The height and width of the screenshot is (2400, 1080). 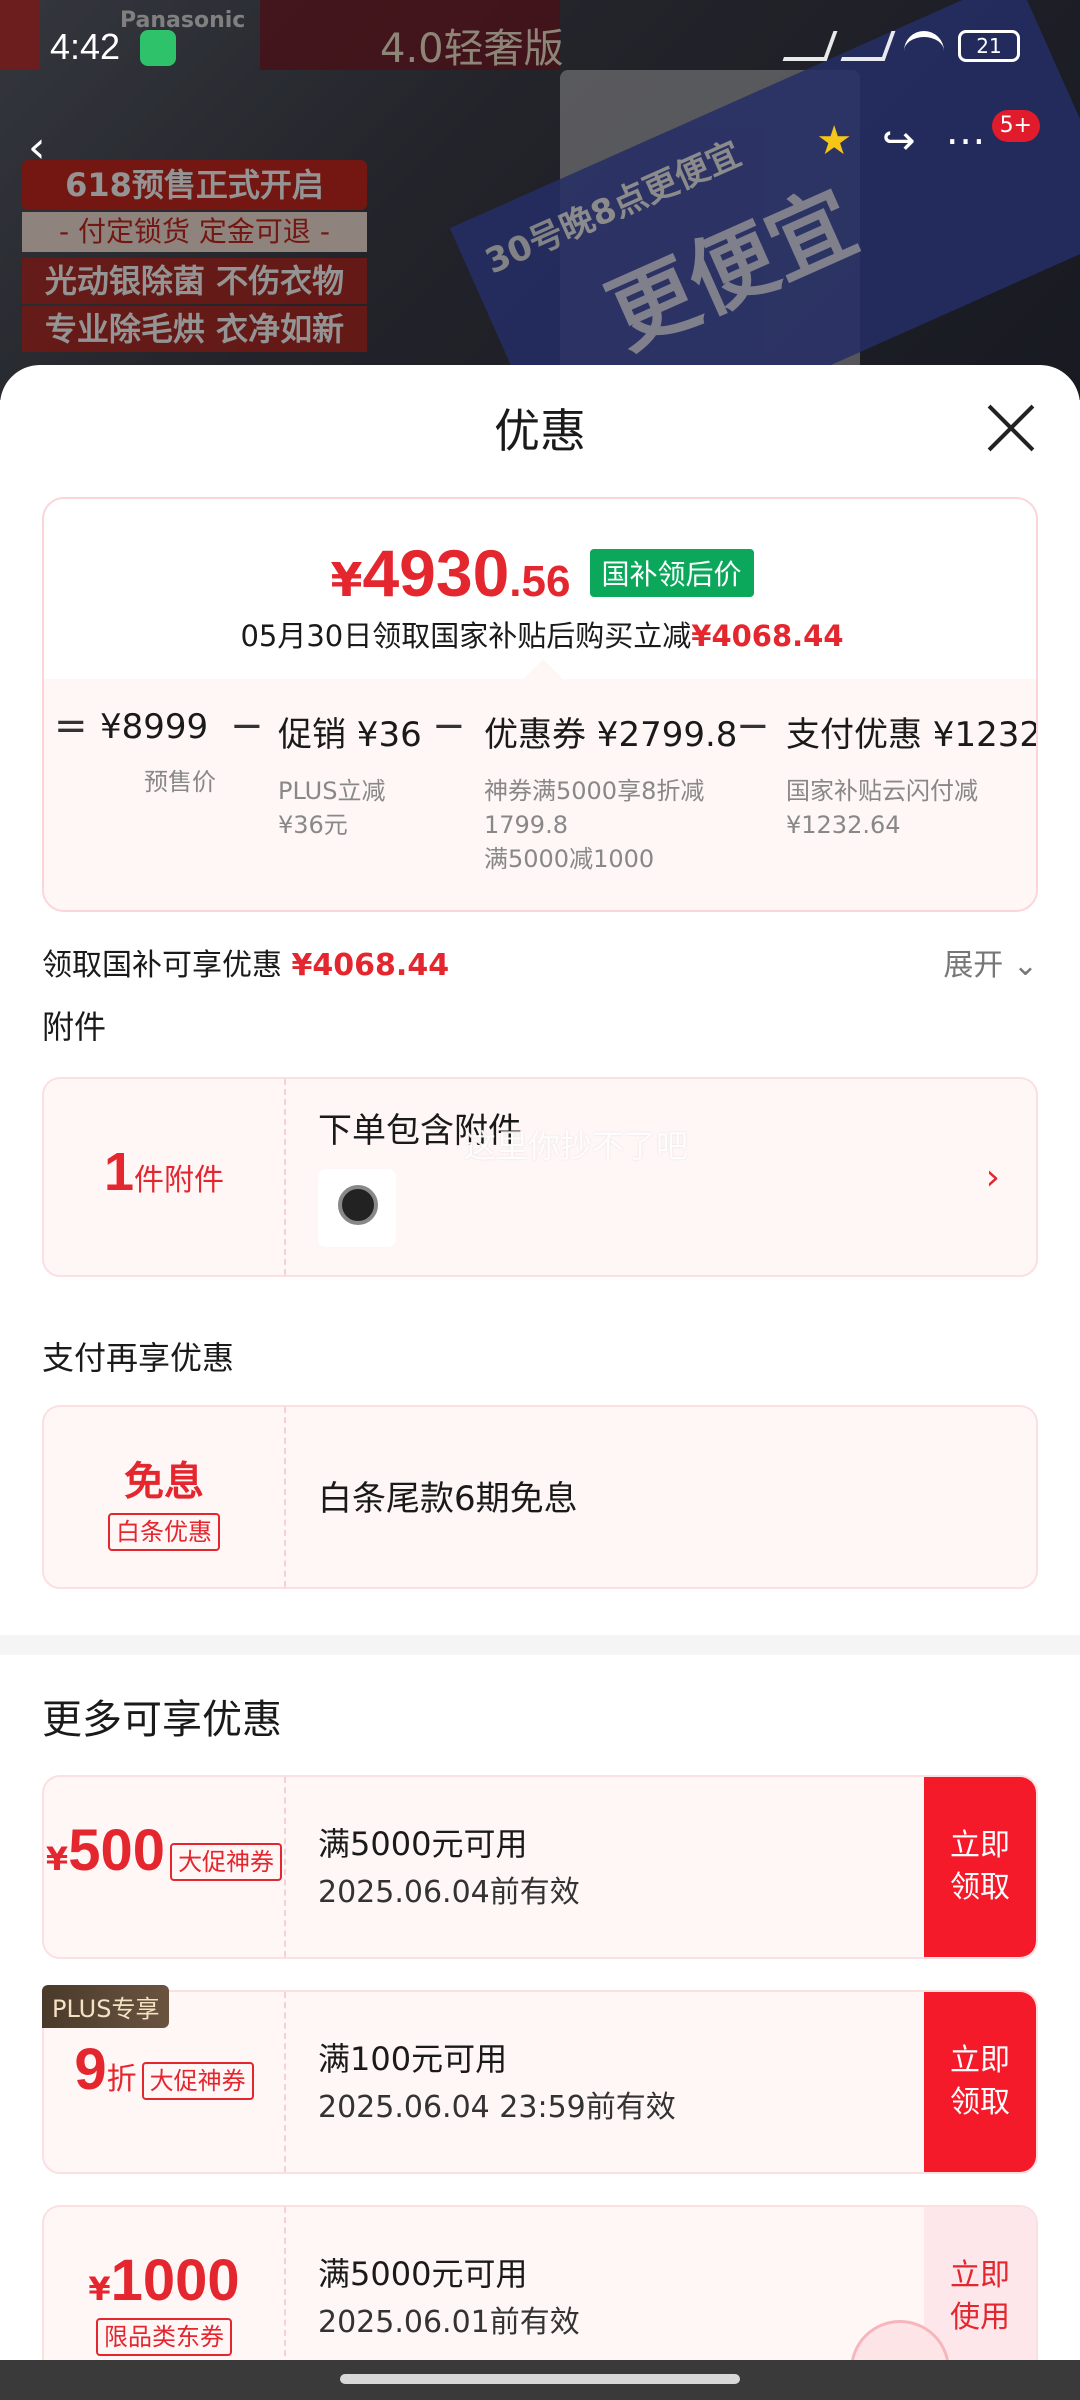 I want to click on breakdown-label: 神券满5000享8折减 1799.8 满5000减1000, so click(x=594, y=825).